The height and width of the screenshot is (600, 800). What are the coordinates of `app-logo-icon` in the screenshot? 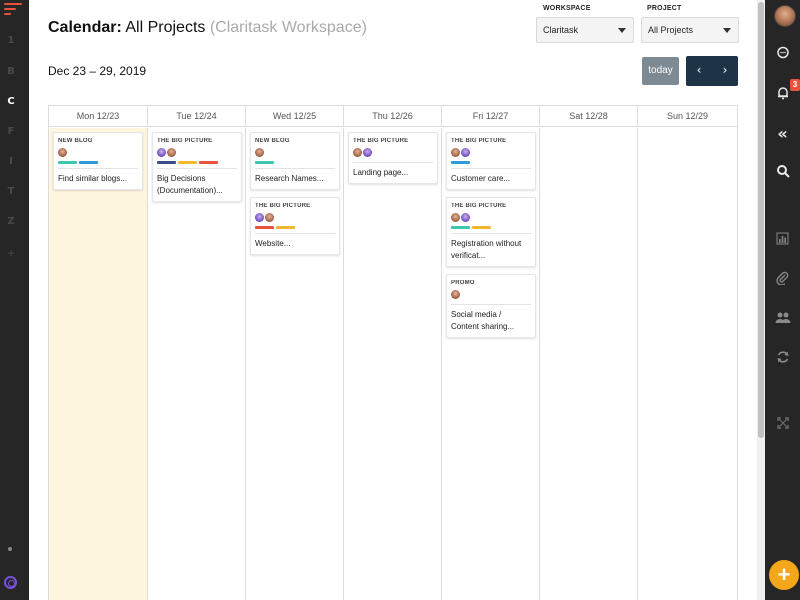 It's located at (13, 10).